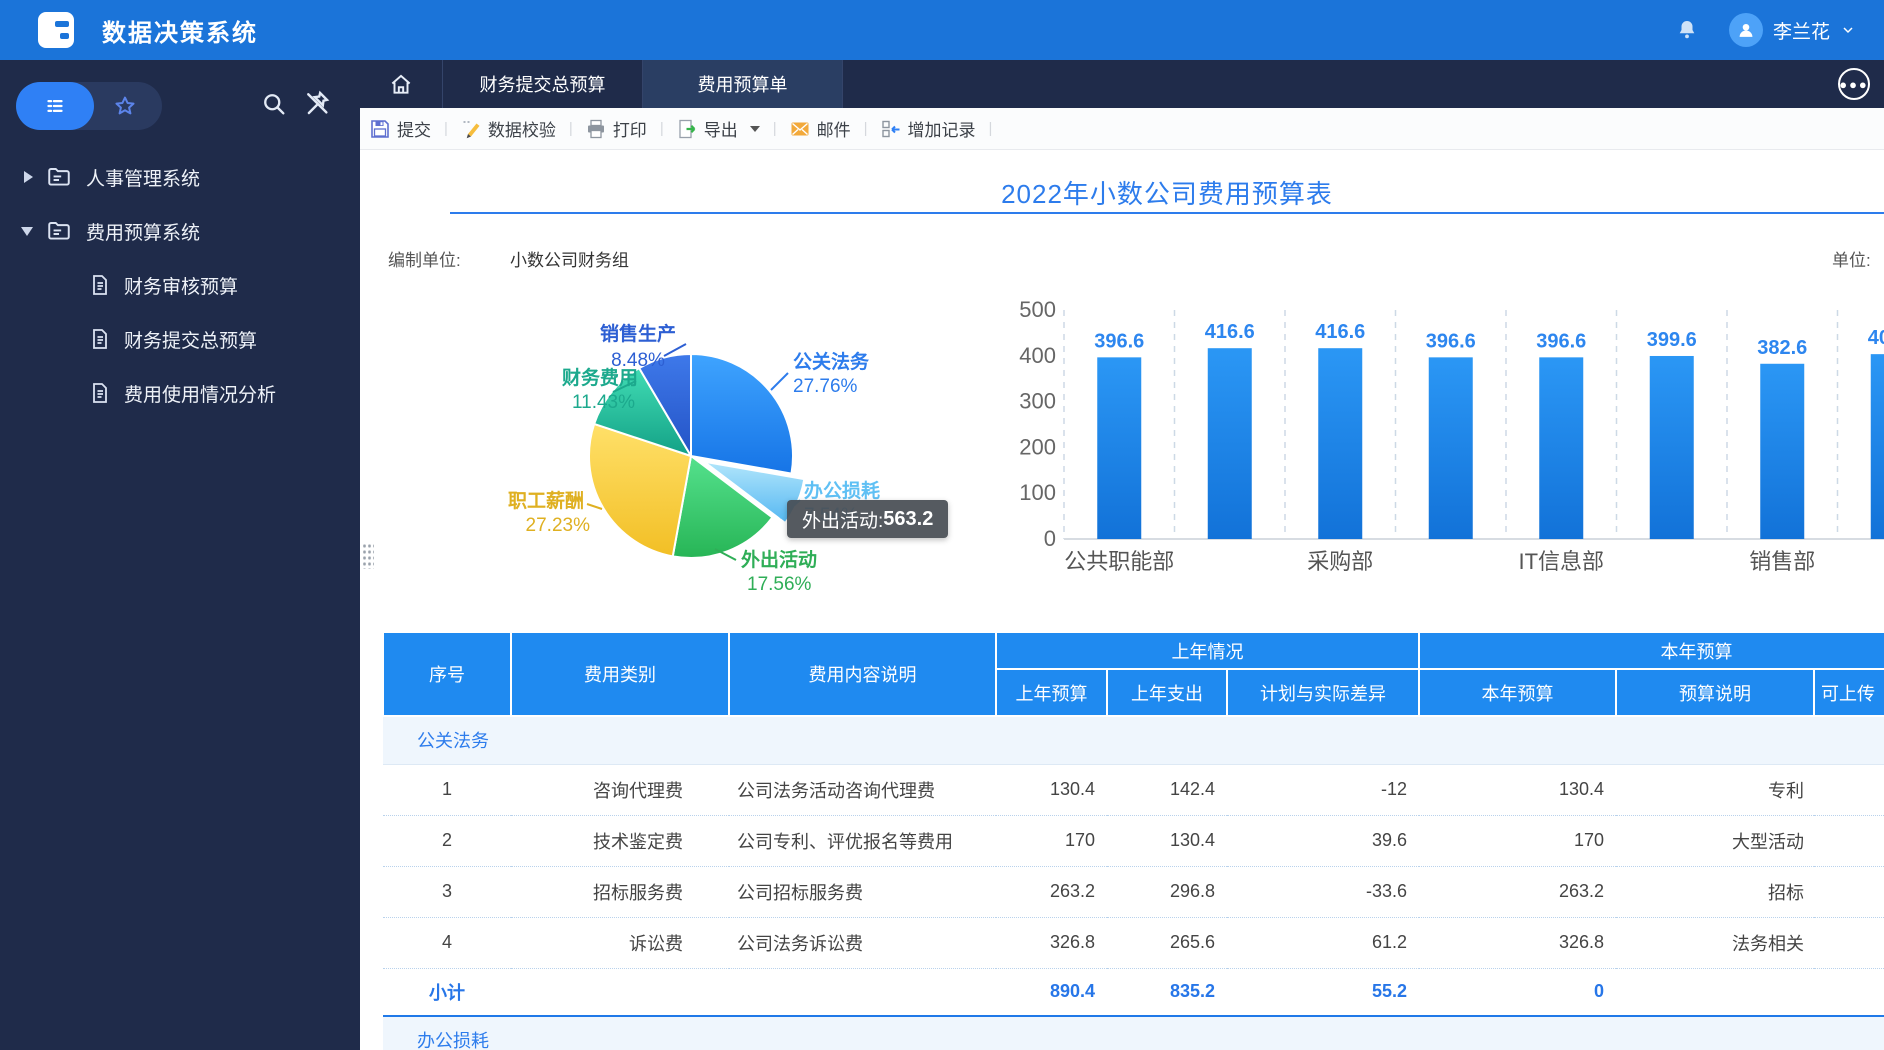 Image resolution: width=1884 pixels, height=1050 pixels. Describe the element at coordinates (603, 402) in the screenshot. I see `pie-slice-percent: 11.43%` at that location.